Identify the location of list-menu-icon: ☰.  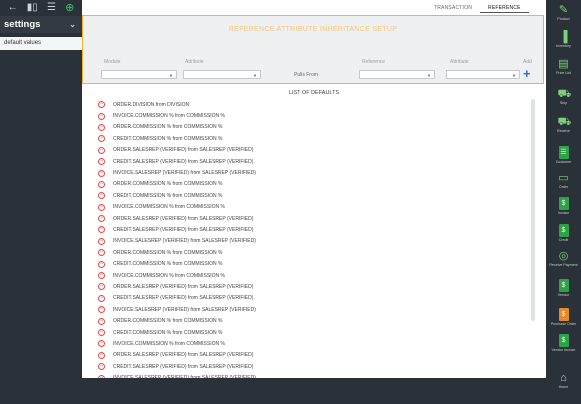
(51, 8).